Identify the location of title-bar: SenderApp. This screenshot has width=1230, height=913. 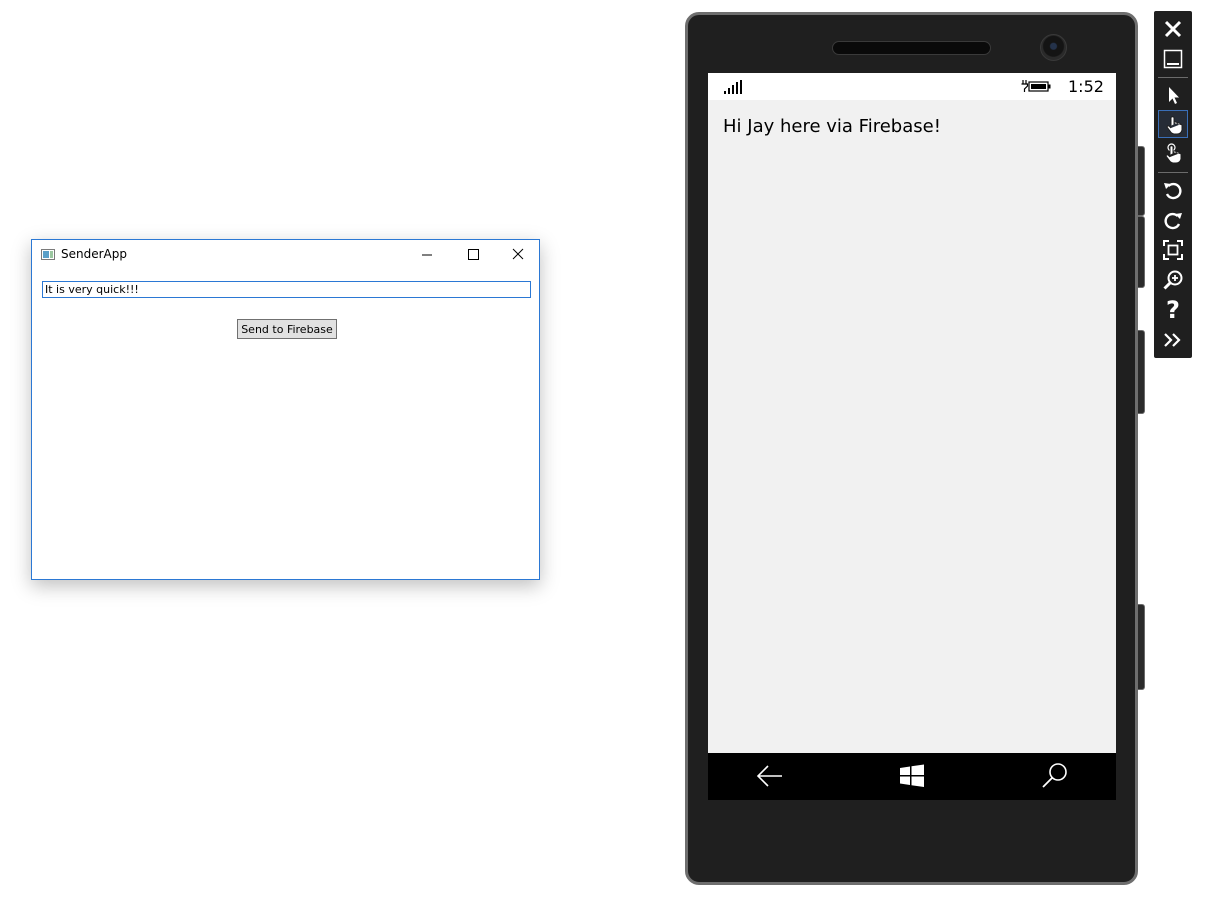
(285, 255).